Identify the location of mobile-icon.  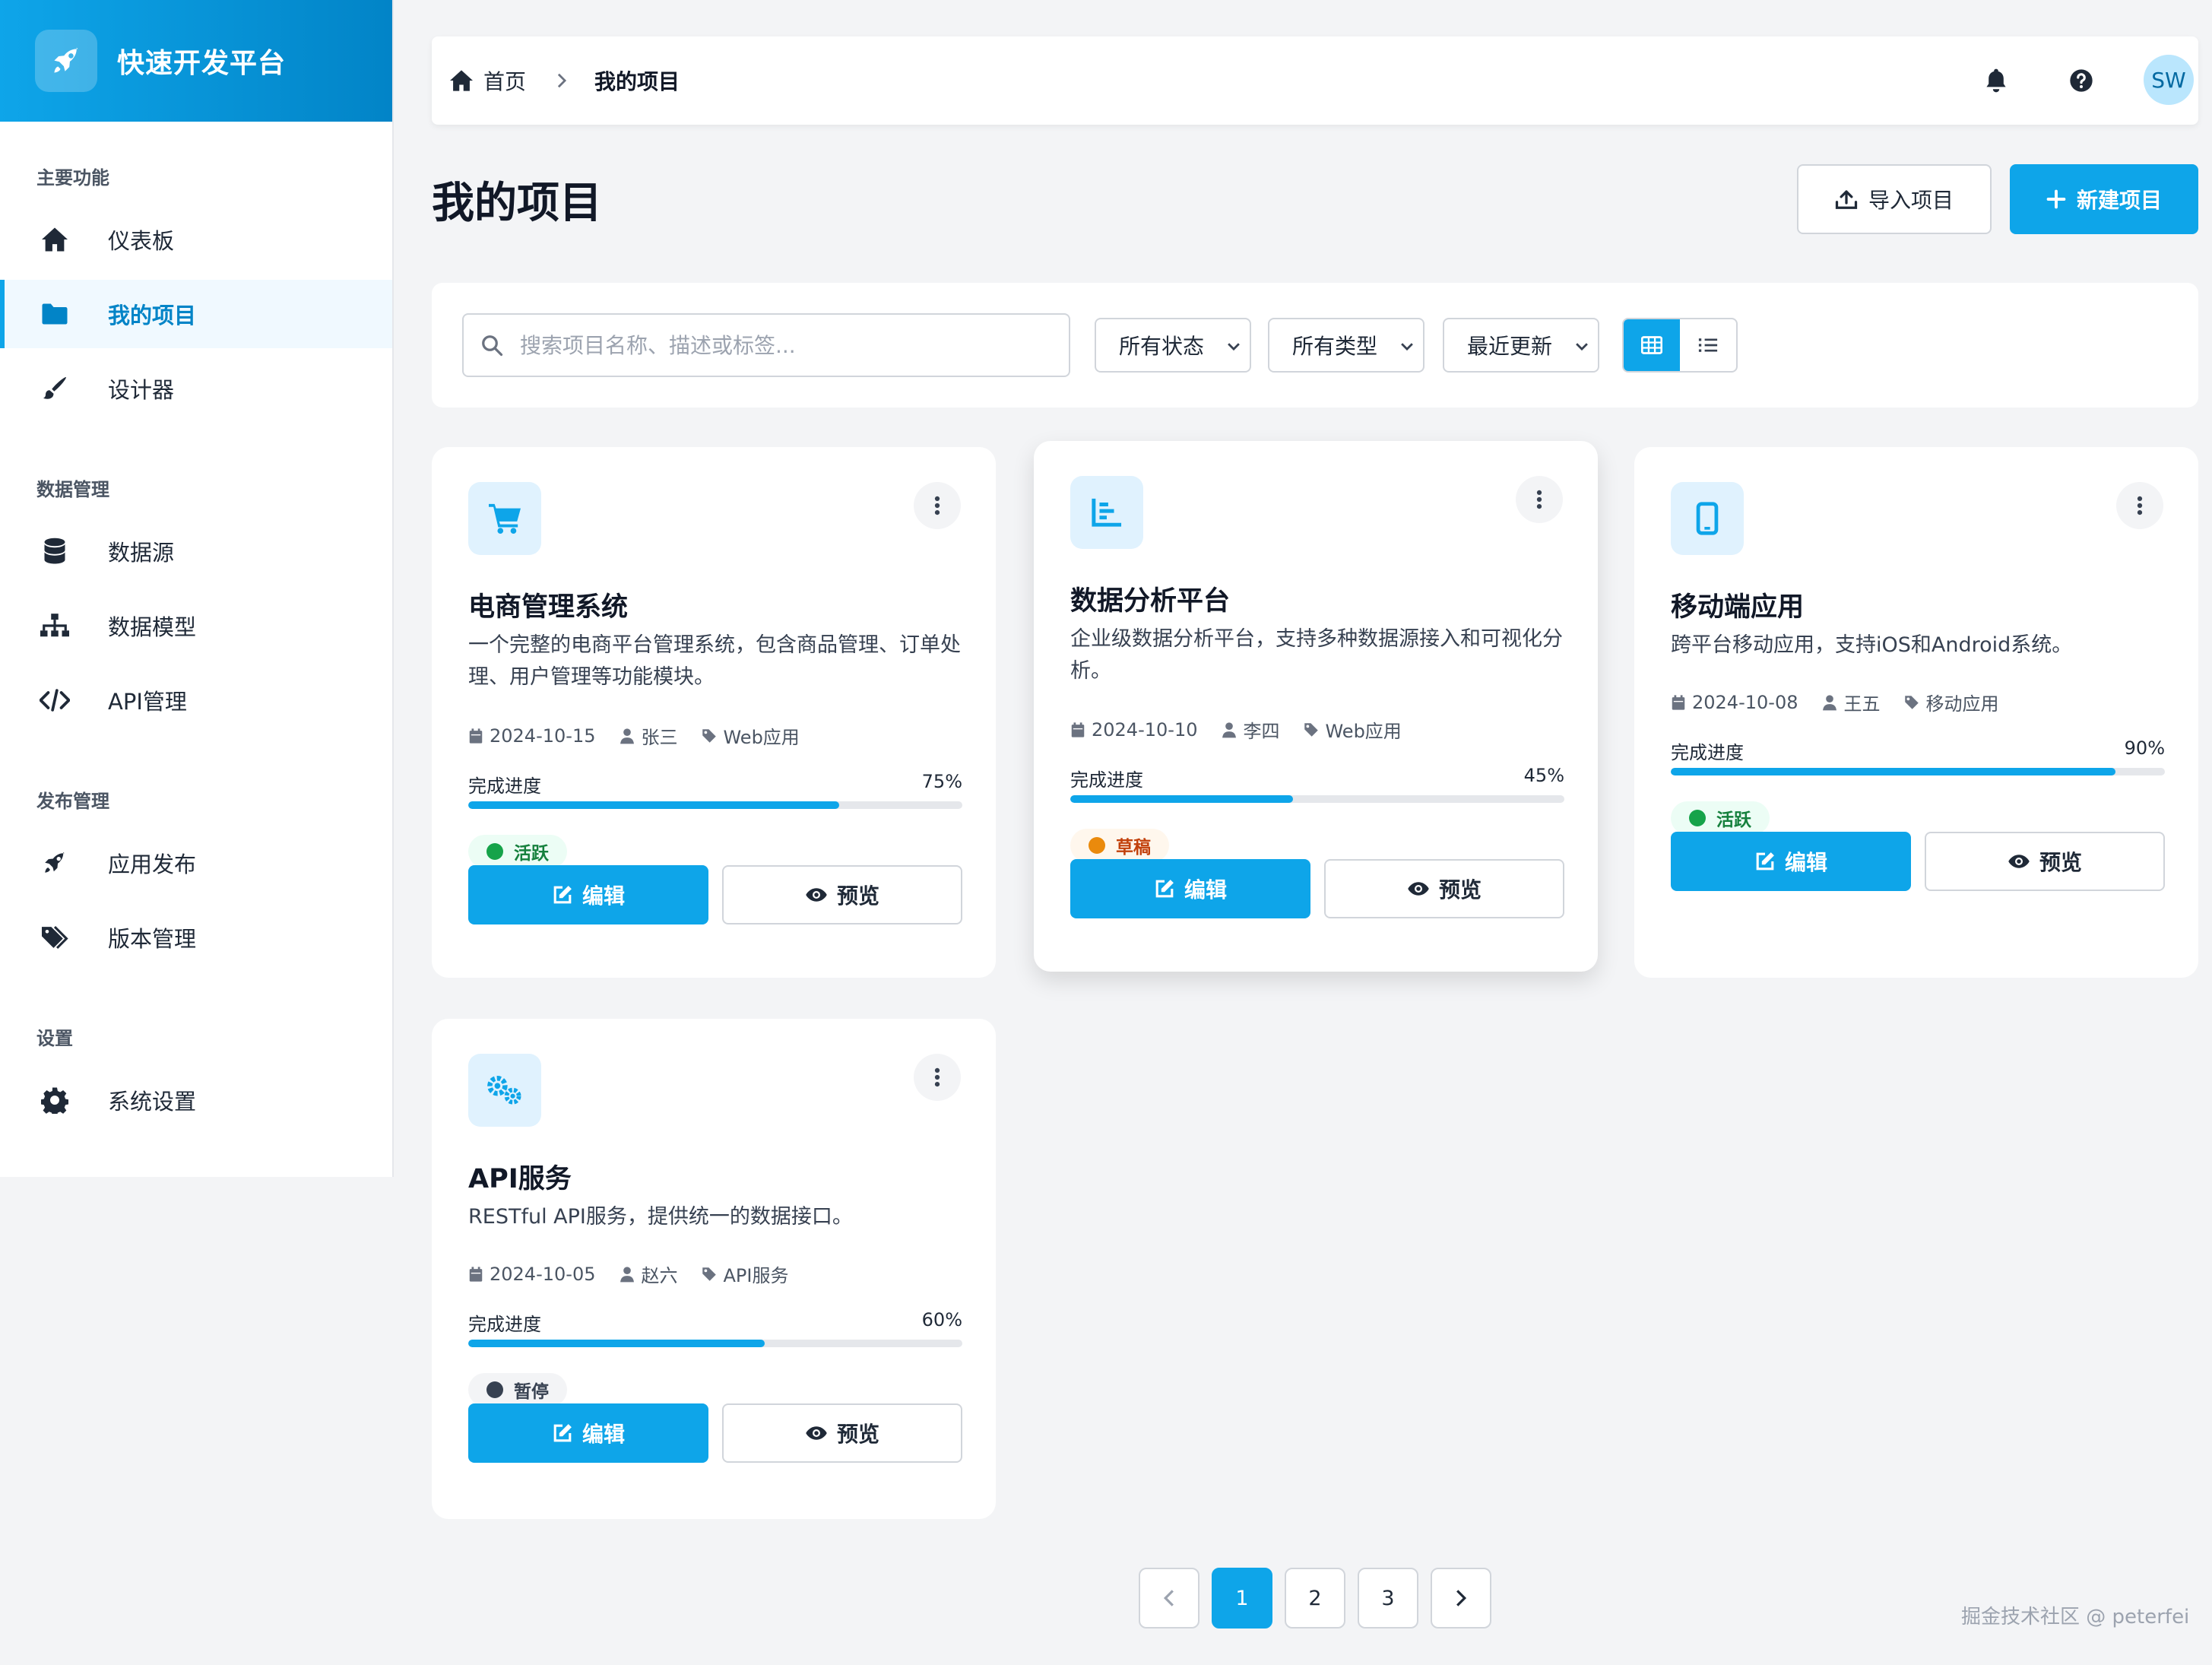
(1707, 518).